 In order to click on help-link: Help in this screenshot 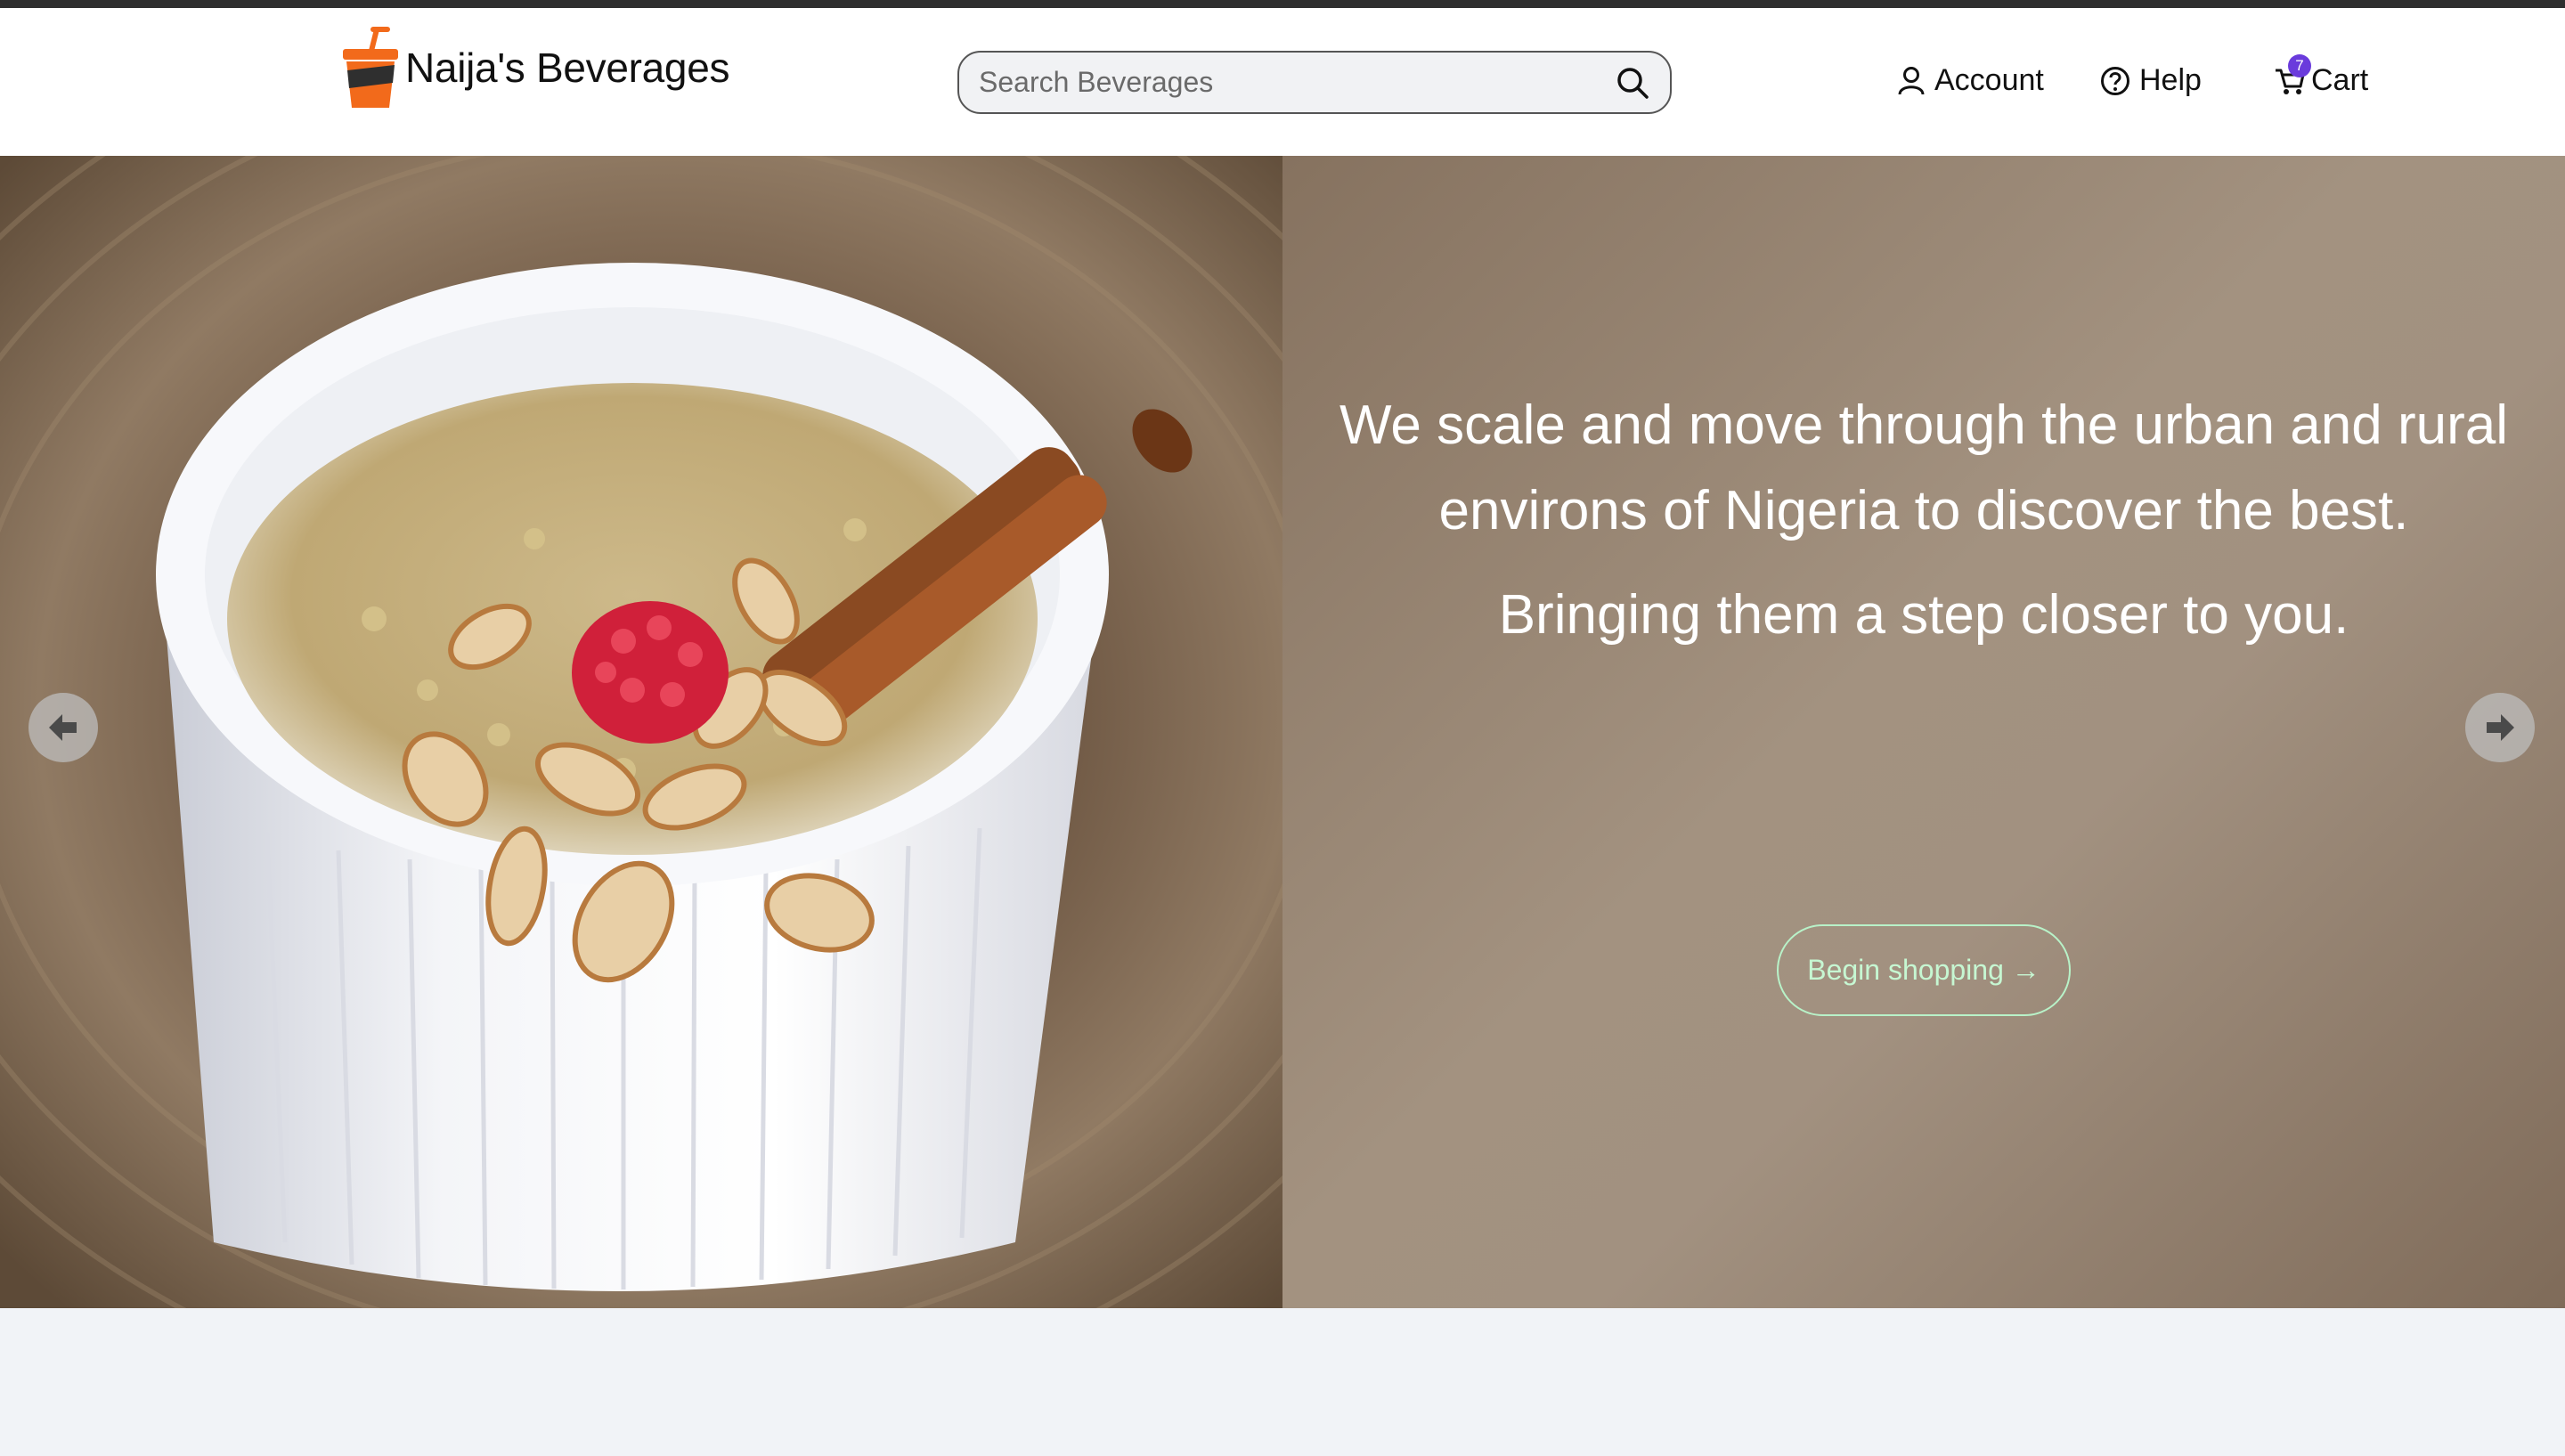, I will do `click(2151, 80)`.